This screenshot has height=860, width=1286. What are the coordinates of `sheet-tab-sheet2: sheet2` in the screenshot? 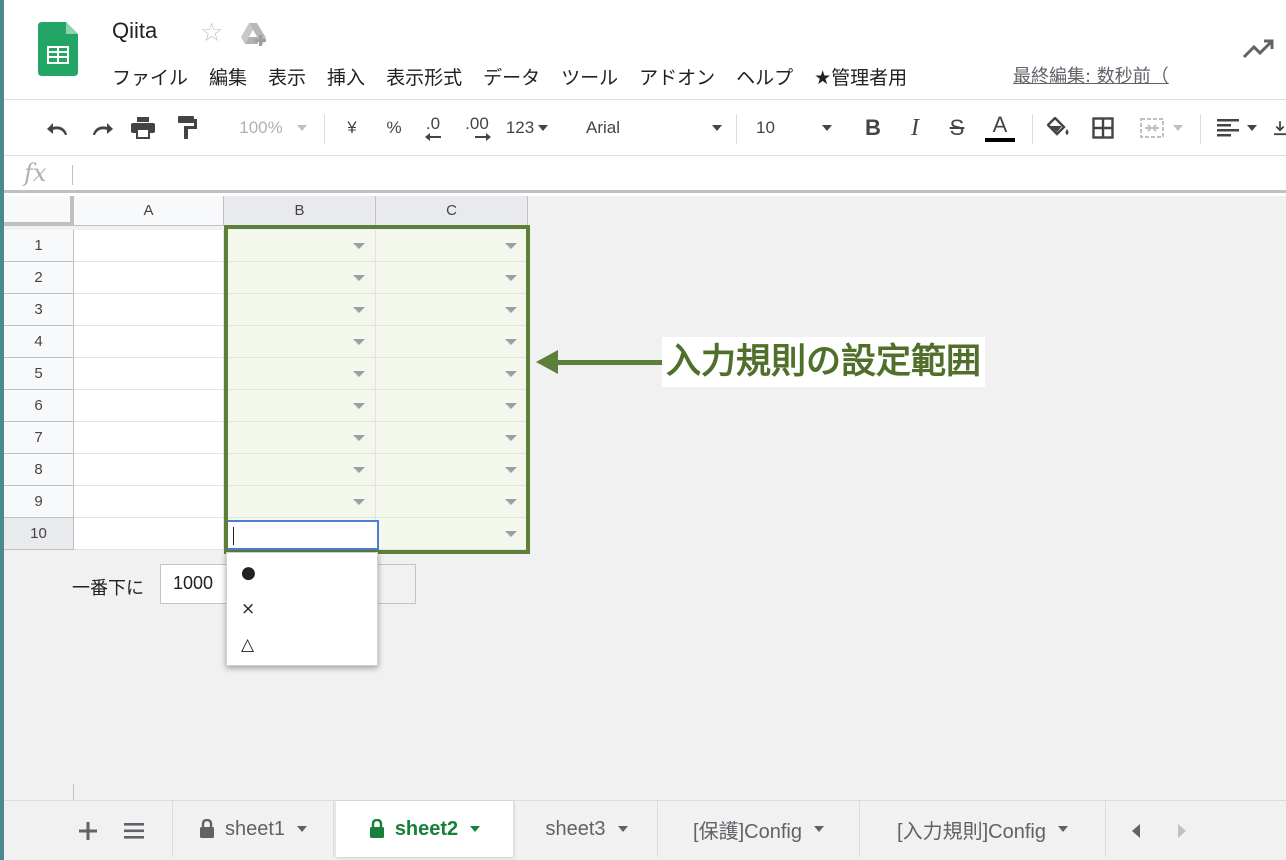 It's located at (425, 829).